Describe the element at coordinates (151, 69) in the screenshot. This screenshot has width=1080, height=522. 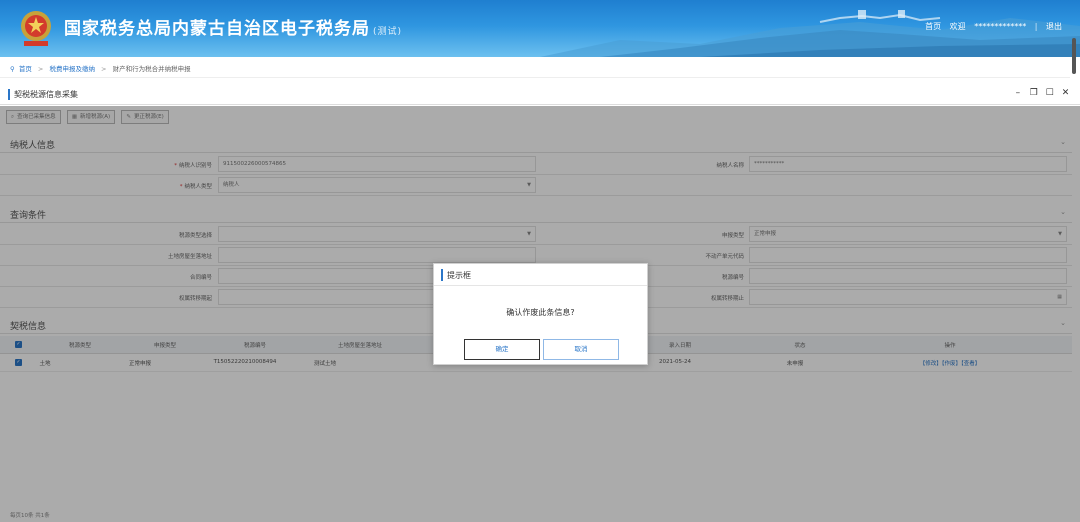
I see `breadcrumb-level2: 财产和行为税合并纳税申报` at that location.